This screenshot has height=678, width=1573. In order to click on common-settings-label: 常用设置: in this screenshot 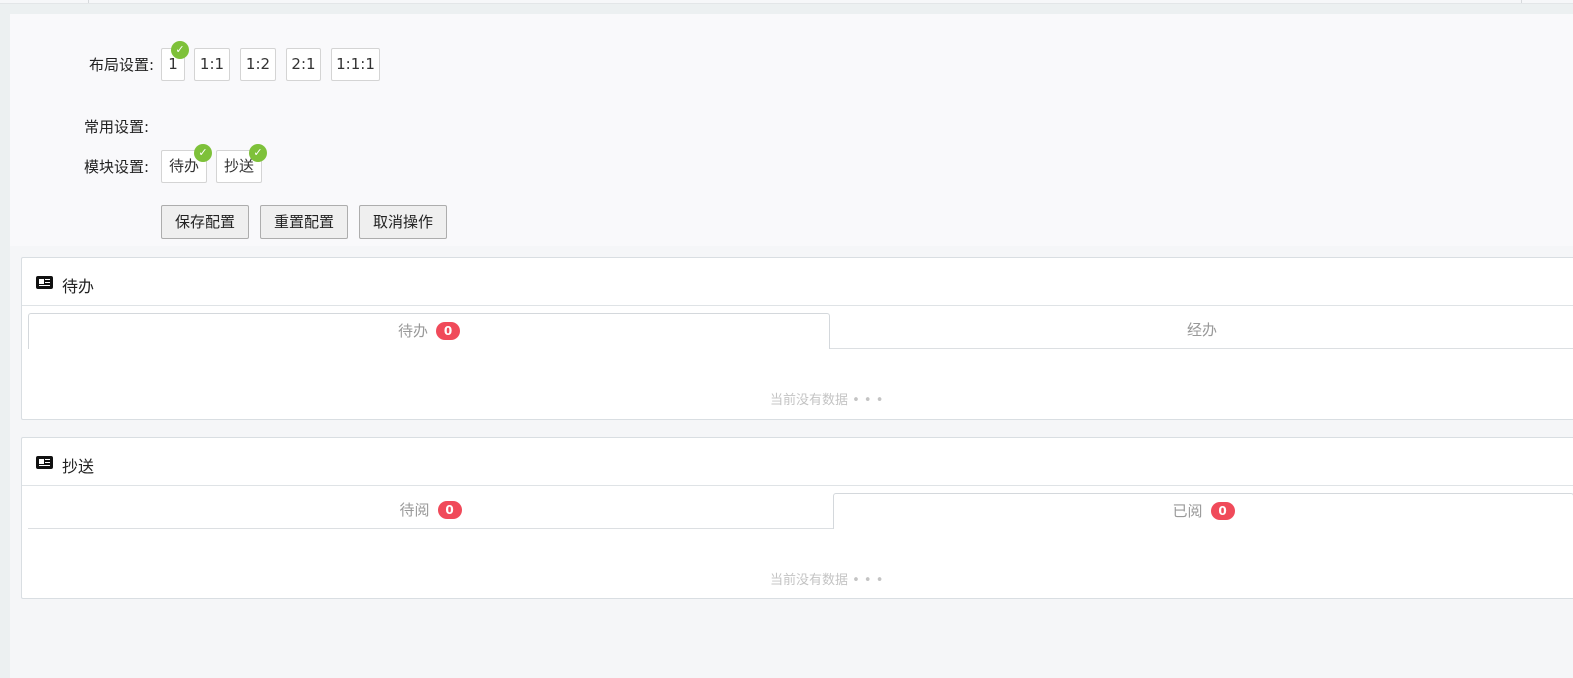, I will do `click(117, 127)`.